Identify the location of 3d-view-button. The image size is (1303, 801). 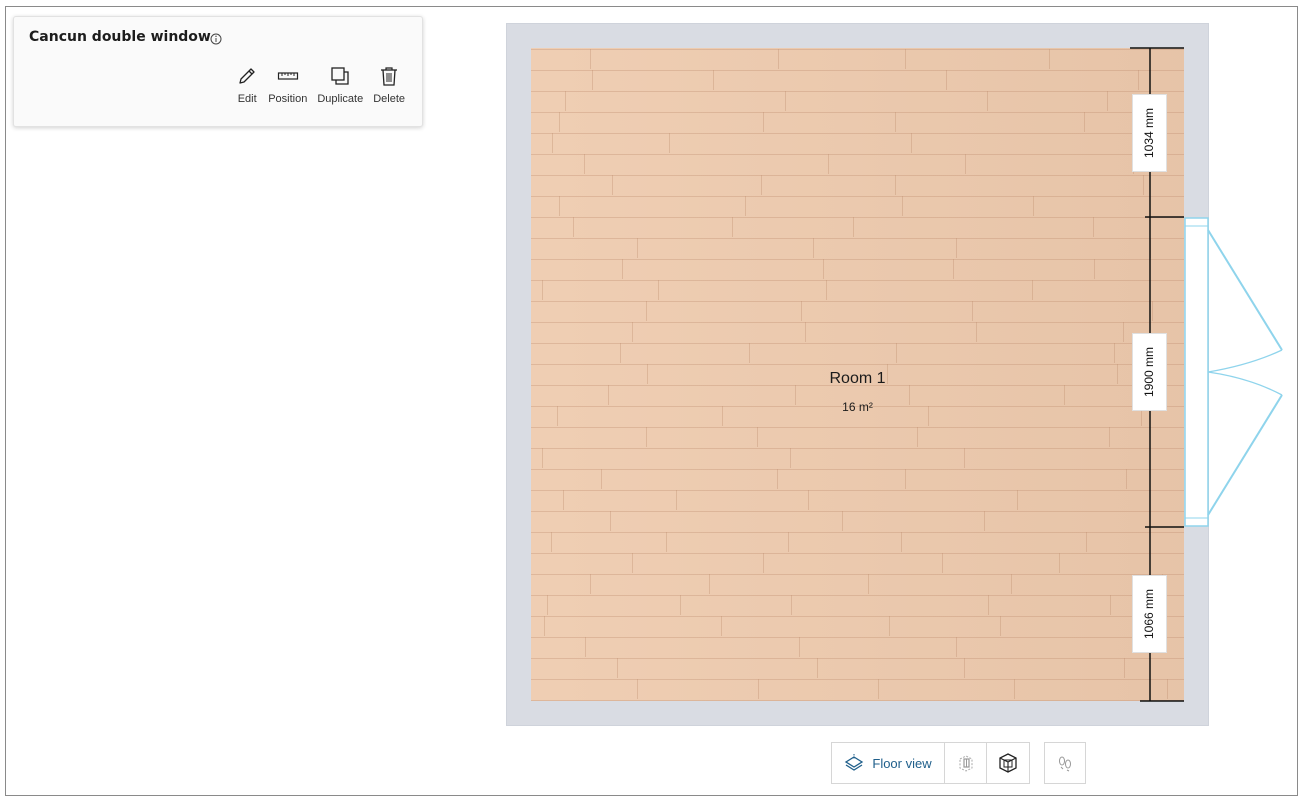
(1008, 763).